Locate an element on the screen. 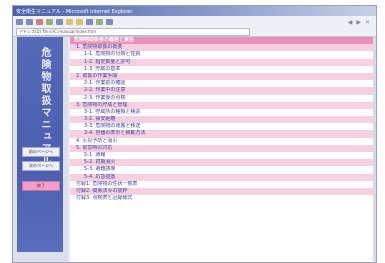 Image resolution: width=385 pixels, height=263 pixels. content-row: 5. 緊急時の対応 is located at coordinates (222, 148).